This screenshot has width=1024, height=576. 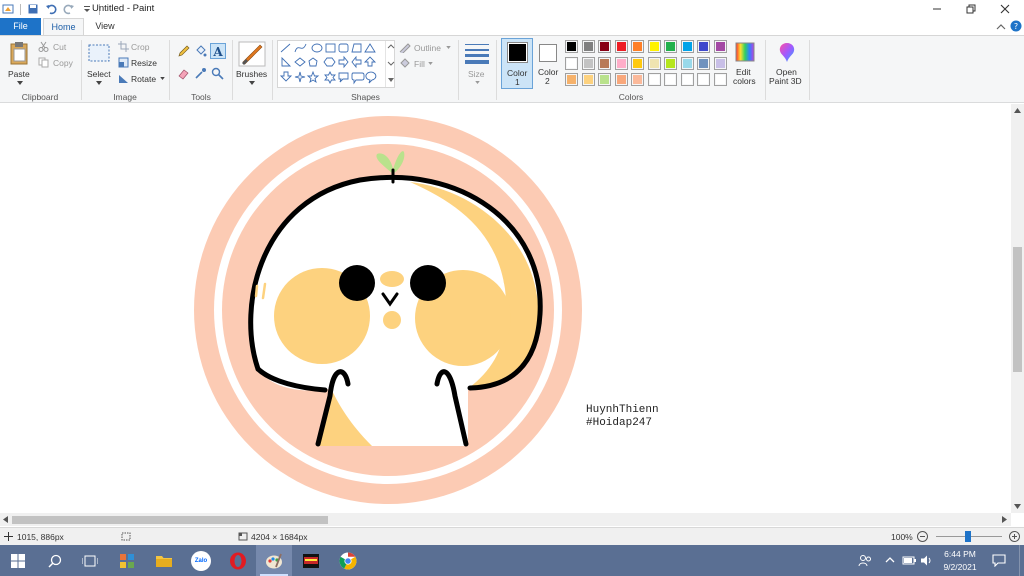 What do you see at coordinates (285, 48) in the screenshot?
I see `line-shape-icon` at bounding box center [285, 48].